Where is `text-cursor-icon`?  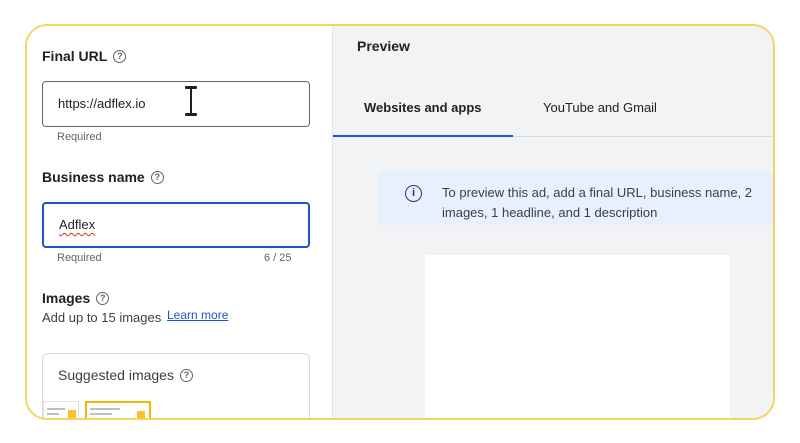 text-cursor-icon is located at coordinates (191, 101).